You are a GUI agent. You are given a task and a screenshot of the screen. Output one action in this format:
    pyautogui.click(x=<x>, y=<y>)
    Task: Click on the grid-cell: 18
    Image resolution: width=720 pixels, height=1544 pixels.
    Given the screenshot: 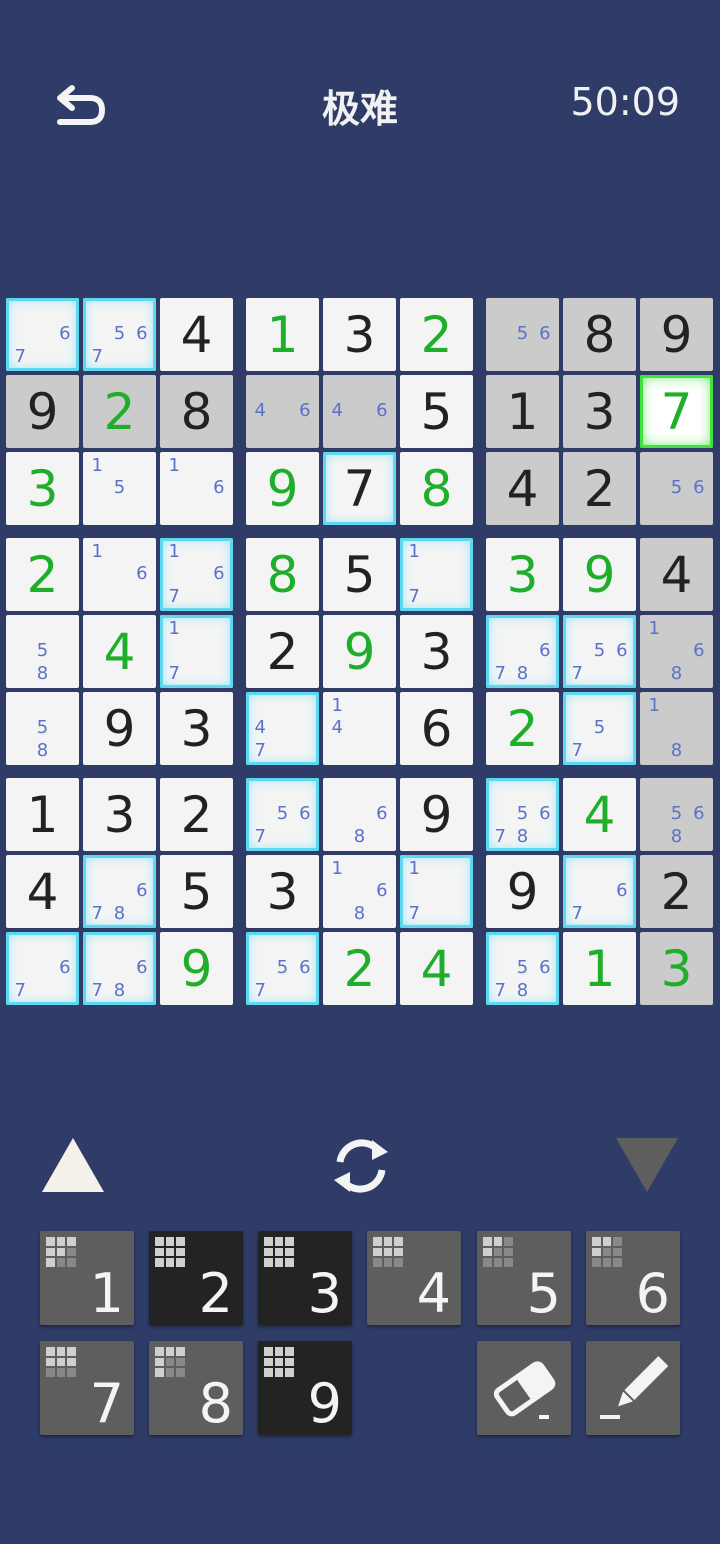 What is the action you would take?
    pyautogui.click(x=676, y=728)
    